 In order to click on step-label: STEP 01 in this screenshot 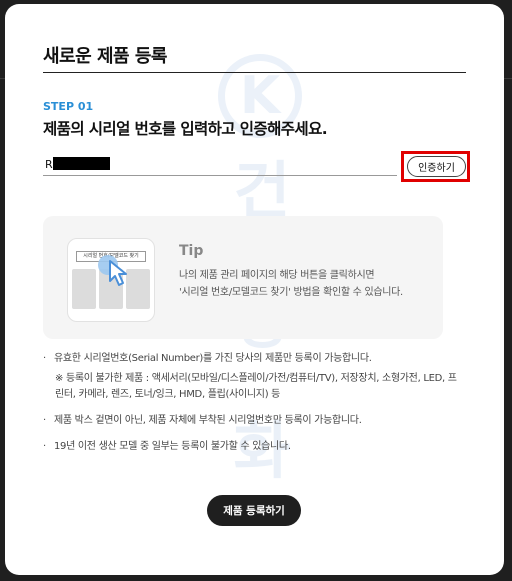, I will do `click(68, 106)`.